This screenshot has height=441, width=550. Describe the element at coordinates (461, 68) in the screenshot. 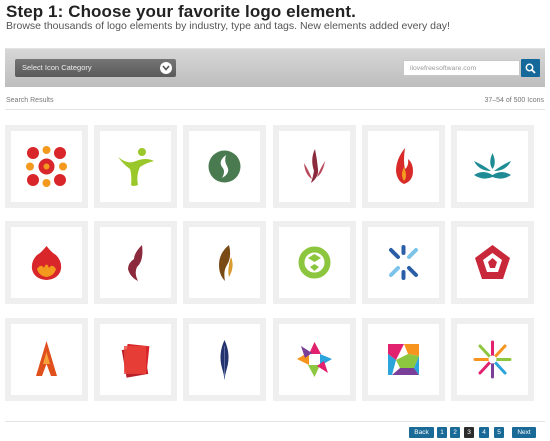

I see `search-input` at that location.